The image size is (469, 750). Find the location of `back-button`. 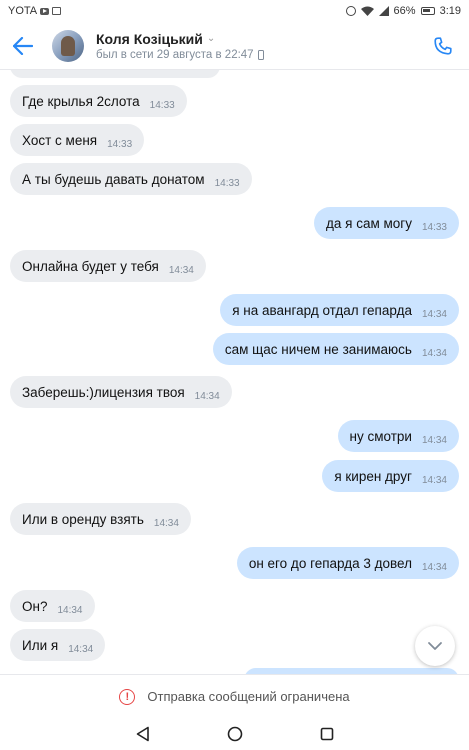

back-button is located at coordinates (23, 46).